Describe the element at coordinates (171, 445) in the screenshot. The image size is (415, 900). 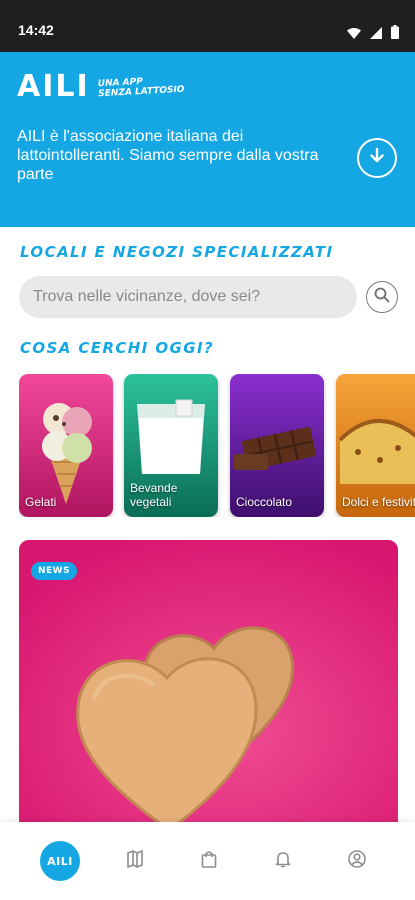
I see `category-card-bevande-vegetali: Bevande vegetali` at that location.